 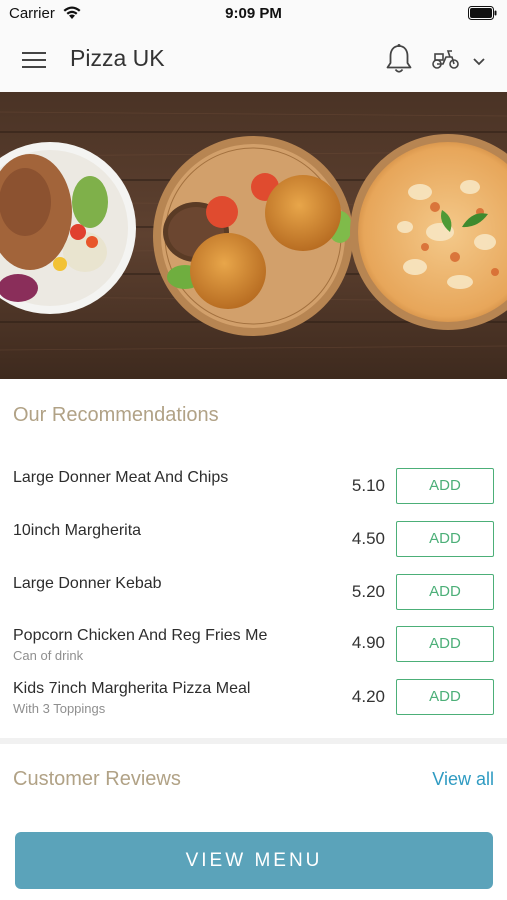 What do you see at coordinates (97, 779) in the screenshot?
I see `reviews-title: Customer Reviews` at bounding box center [97, 779].